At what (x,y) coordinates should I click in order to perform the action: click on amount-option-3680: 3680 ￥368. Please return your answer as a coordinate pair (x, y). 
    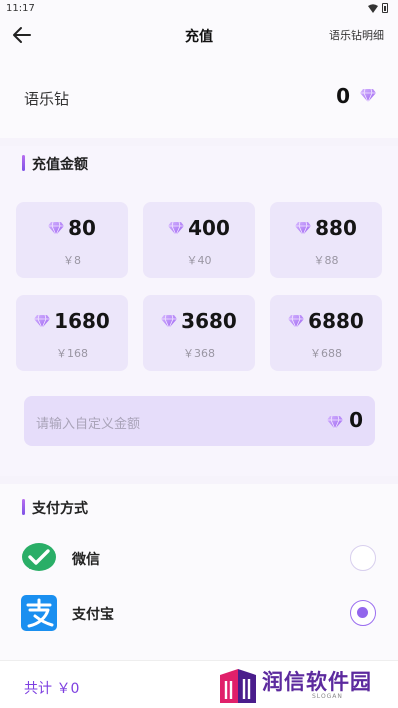
    Looking at the image, I should click on (199, 333).